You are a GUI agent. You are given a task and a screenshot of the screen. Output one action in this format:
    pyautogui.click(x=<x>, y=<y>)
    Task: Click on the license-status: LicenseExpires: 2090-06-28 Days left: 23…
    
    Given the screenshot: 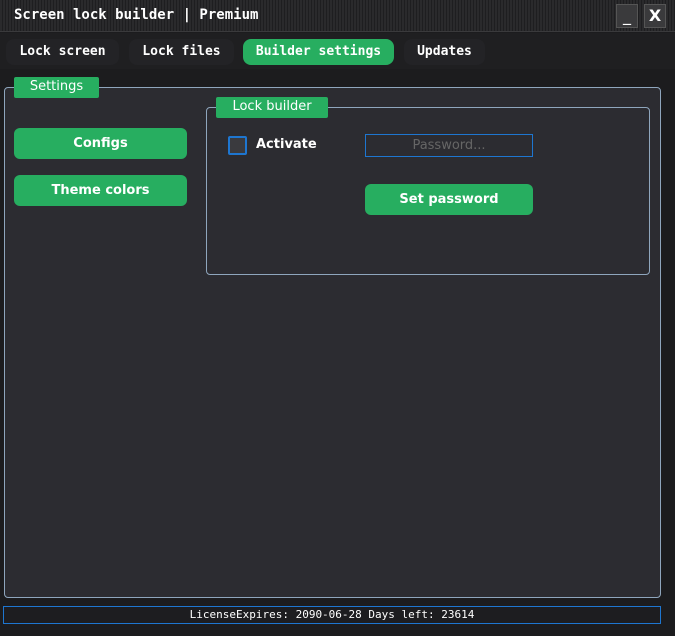 What is the action you would take?
    pyautogui.click(x=332, y=615)
    